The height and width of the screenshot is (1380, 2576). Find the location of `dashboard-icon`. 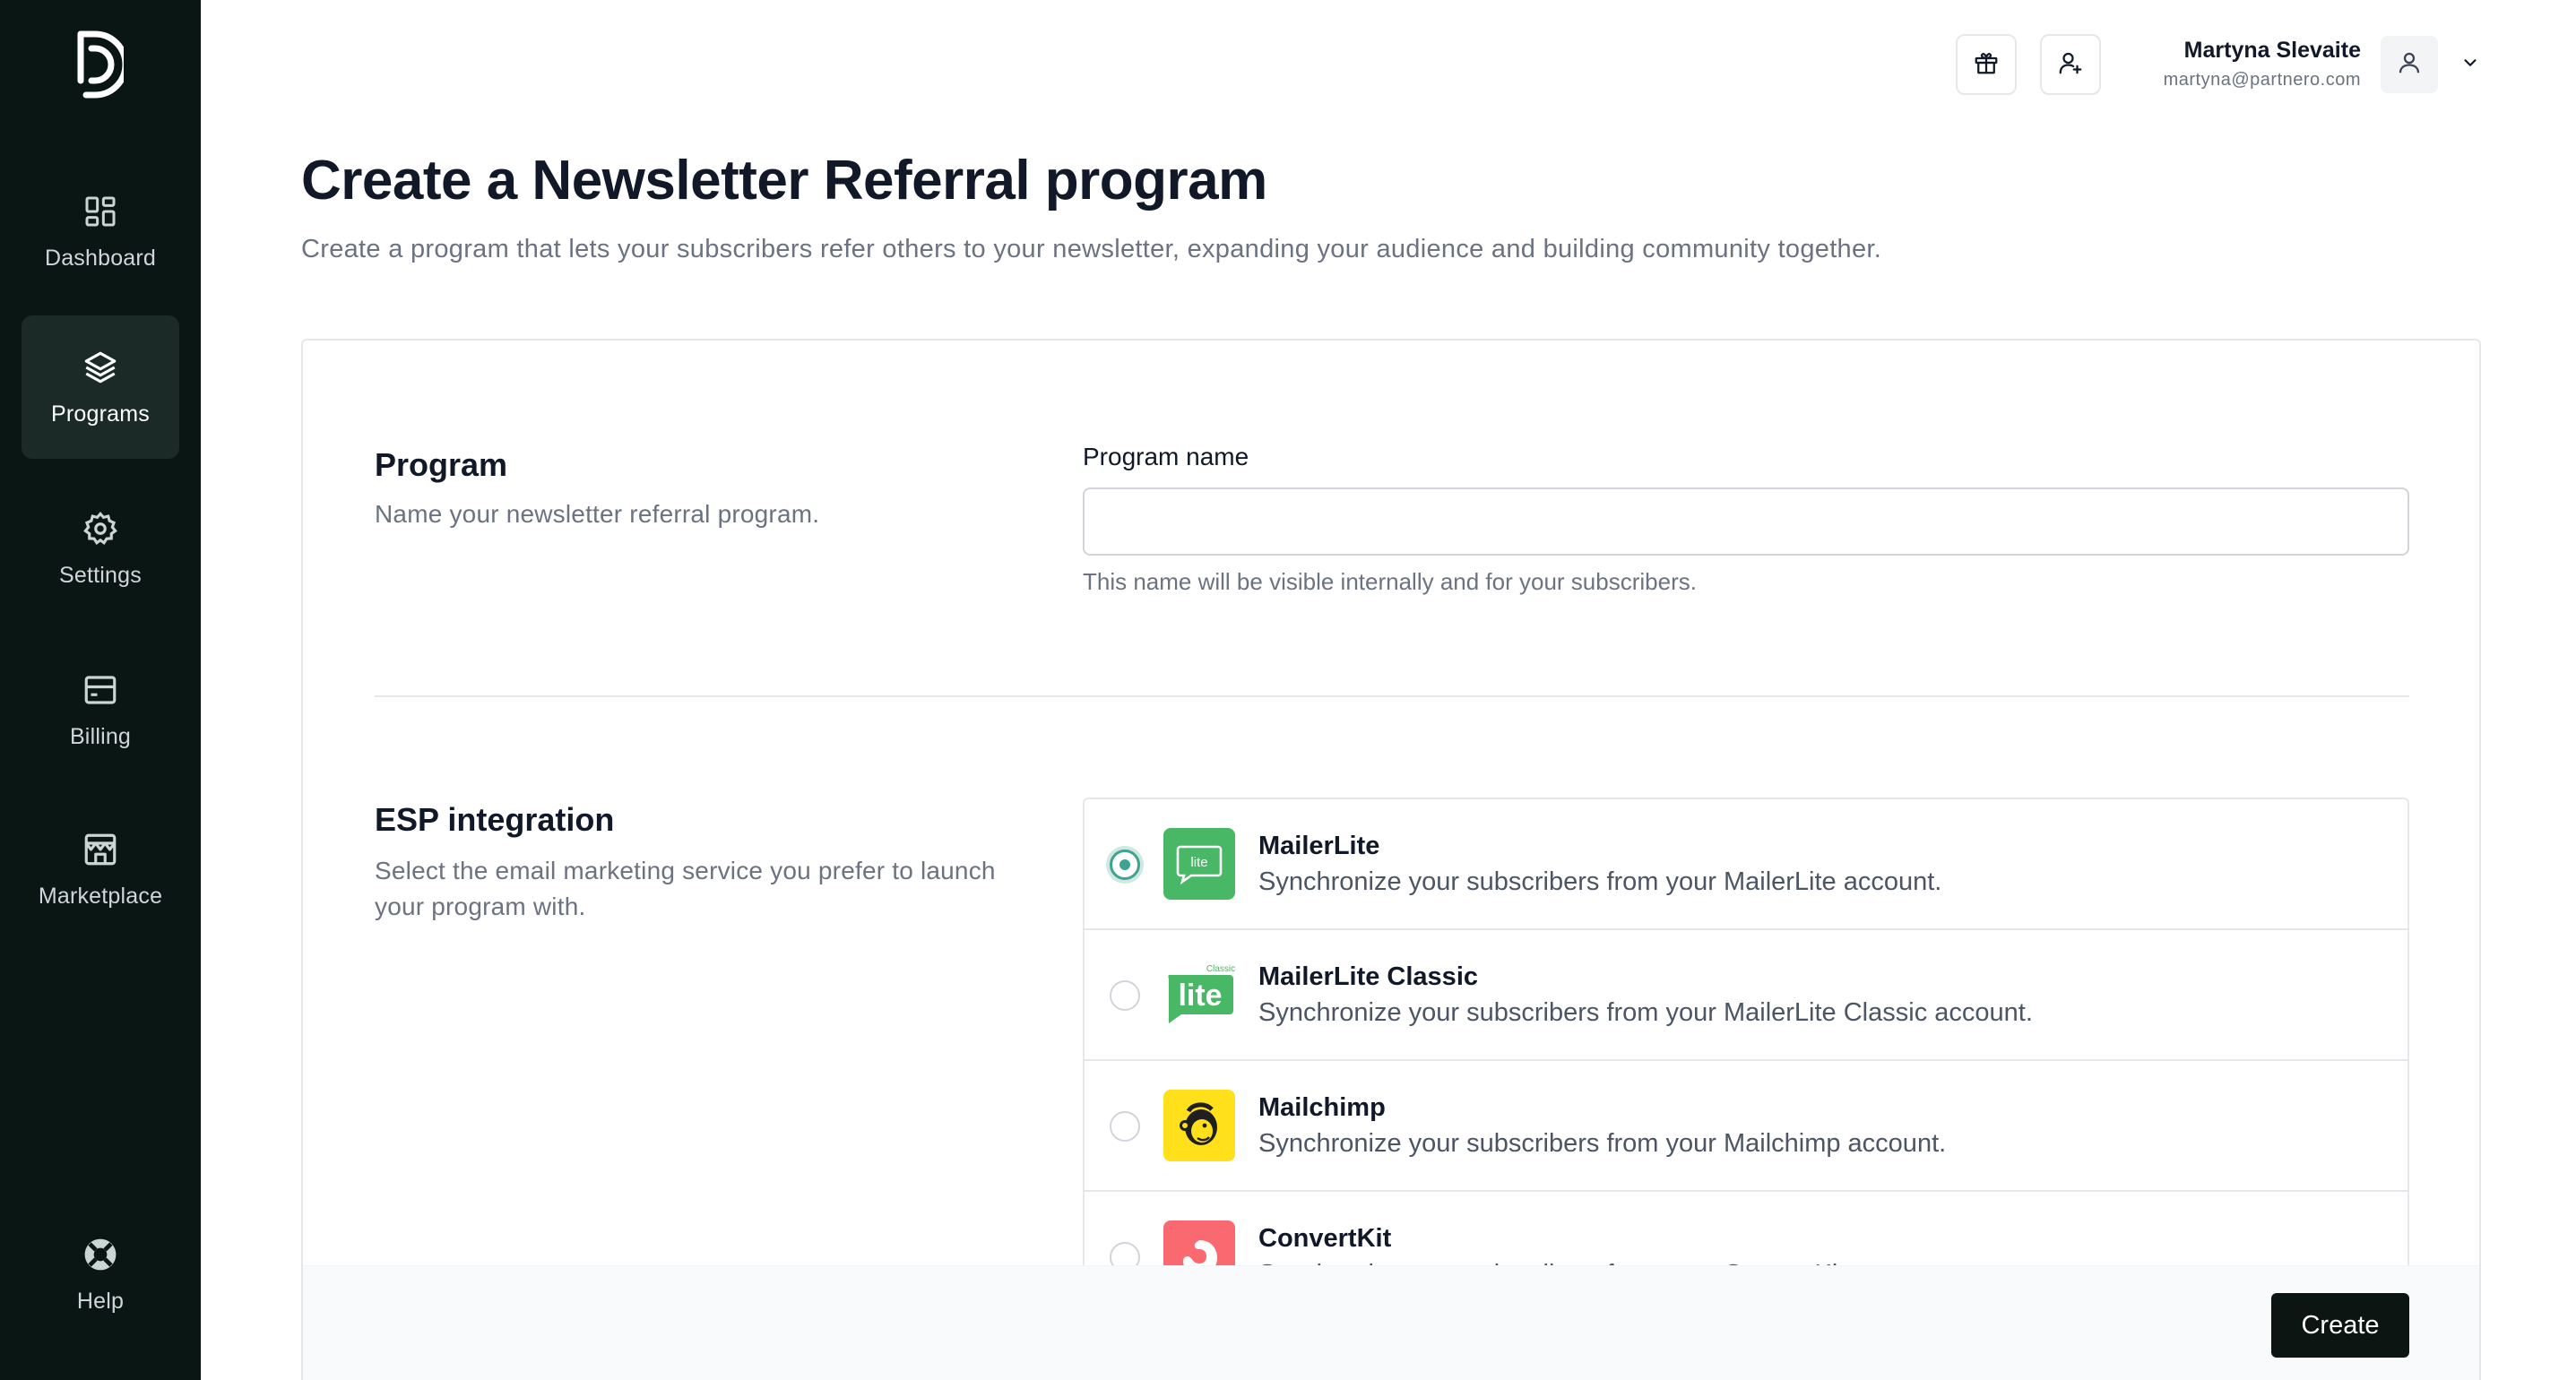

dashboard-icon is located at coordinates (100, 212).